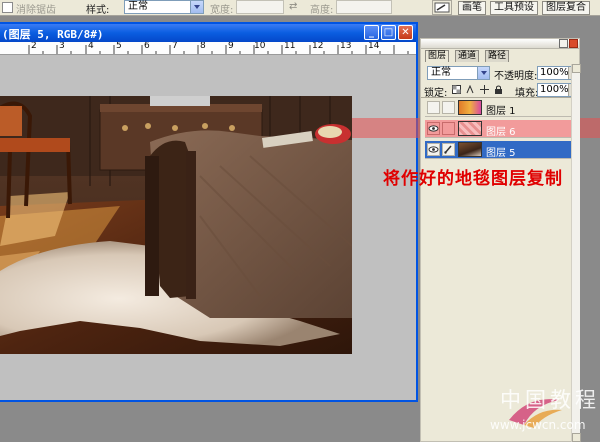  Describe the element at coordinates (203, 46) in the screenshot. I see `ruler-label: 8` at that location.